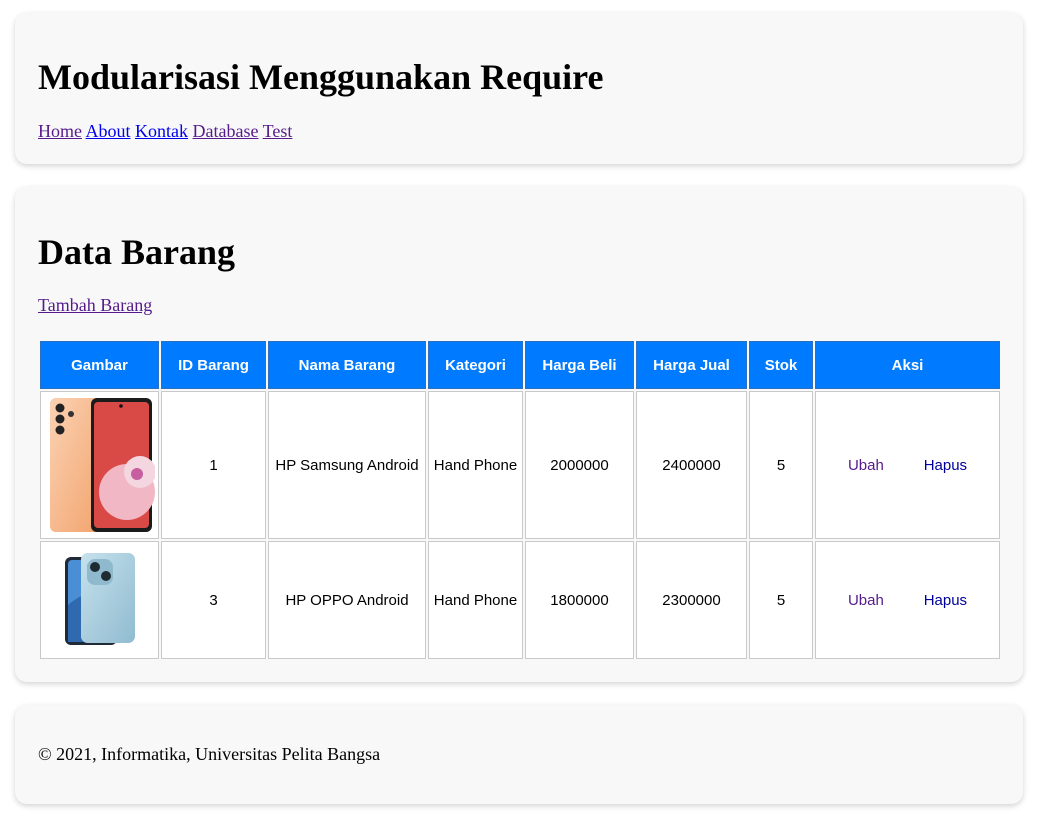  What do you see at coordinates (213, 465) in the screenshot?
I see `id-cell: 1` at bounding box center [213, 465].